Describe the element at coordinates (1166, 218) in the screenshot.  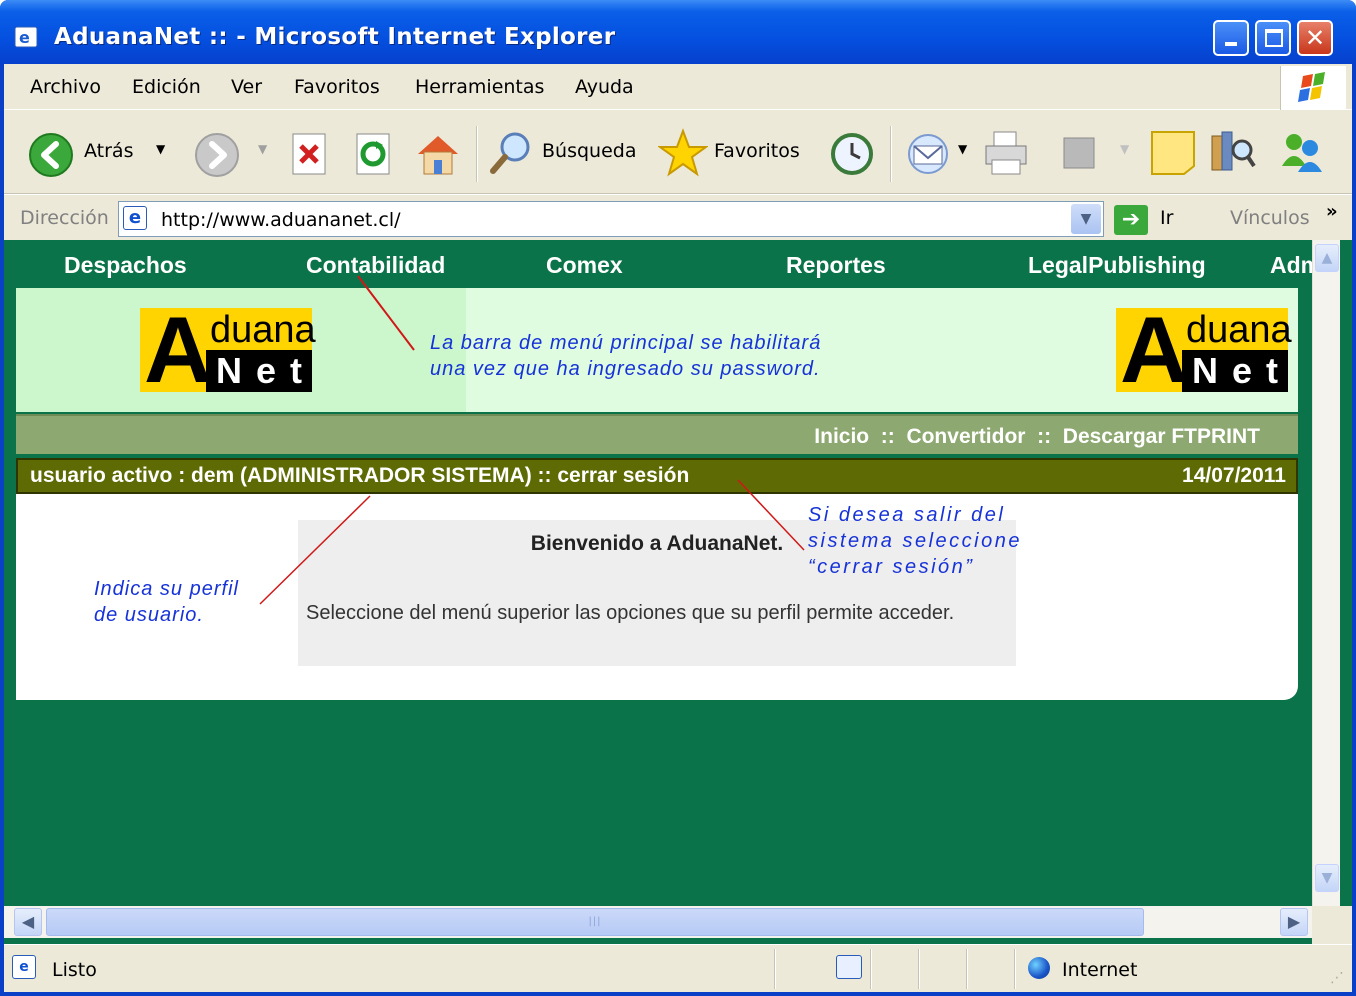
I see `go-button: Ir` at that location.